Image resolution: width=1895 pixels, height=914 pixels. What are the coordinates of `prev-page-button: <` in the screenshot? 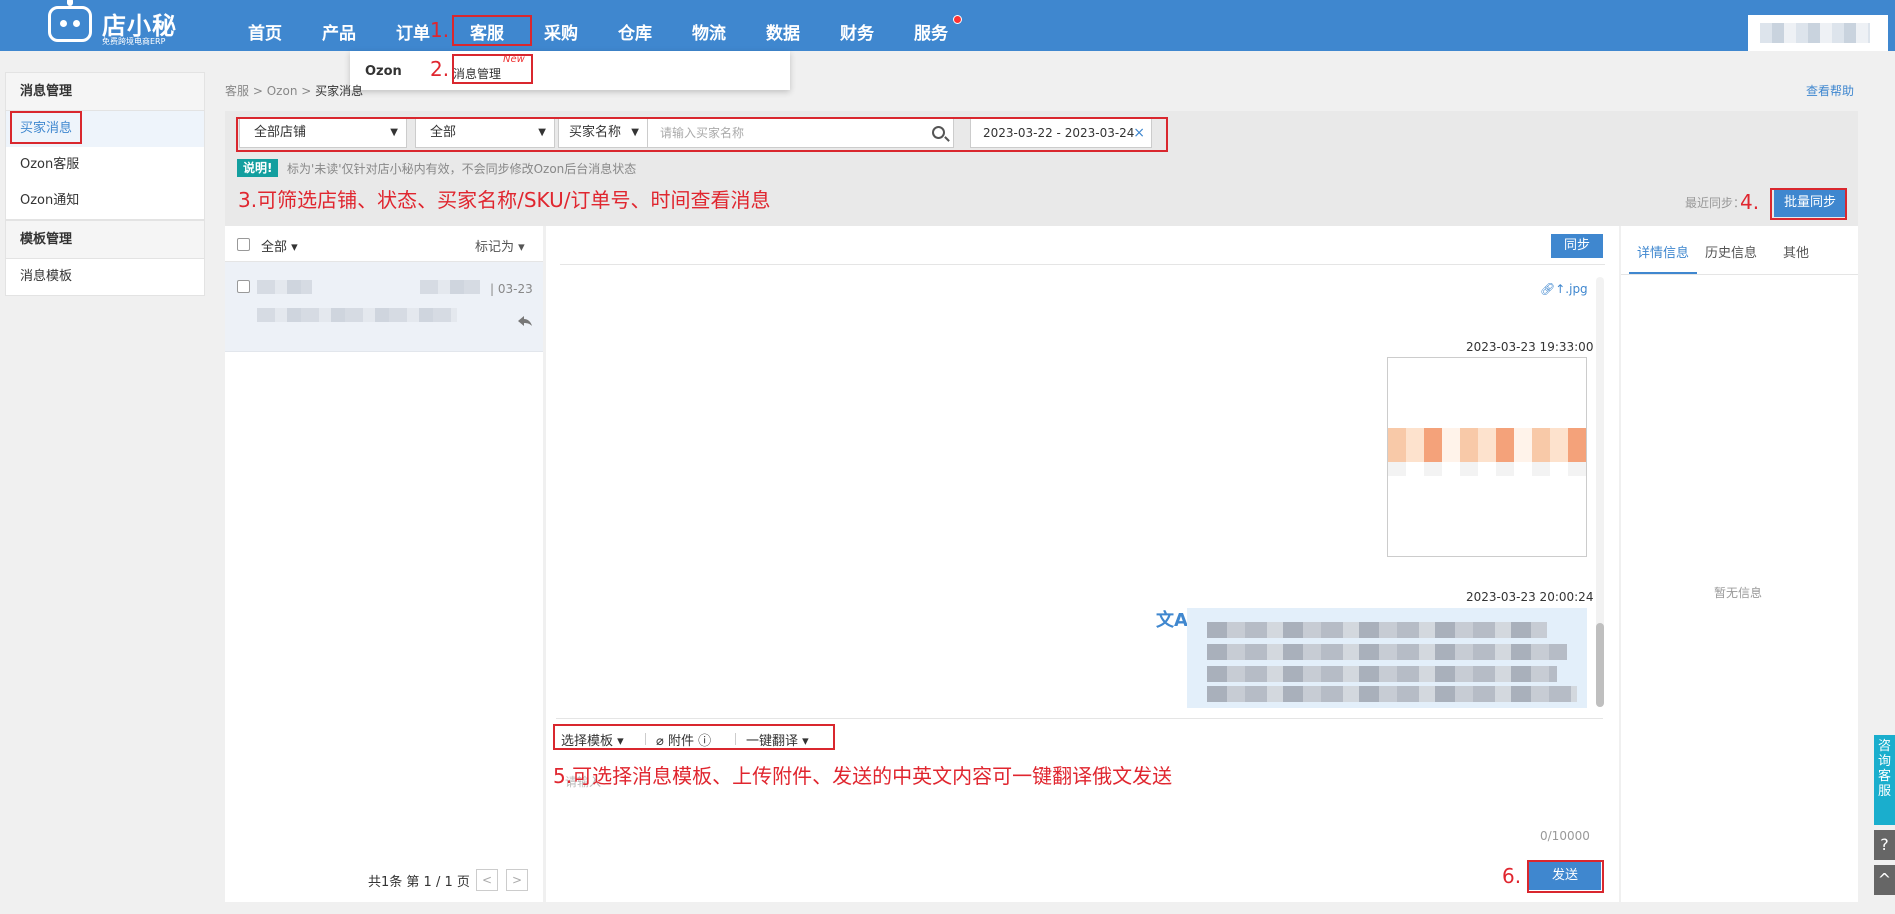 It's located at (487, 880).